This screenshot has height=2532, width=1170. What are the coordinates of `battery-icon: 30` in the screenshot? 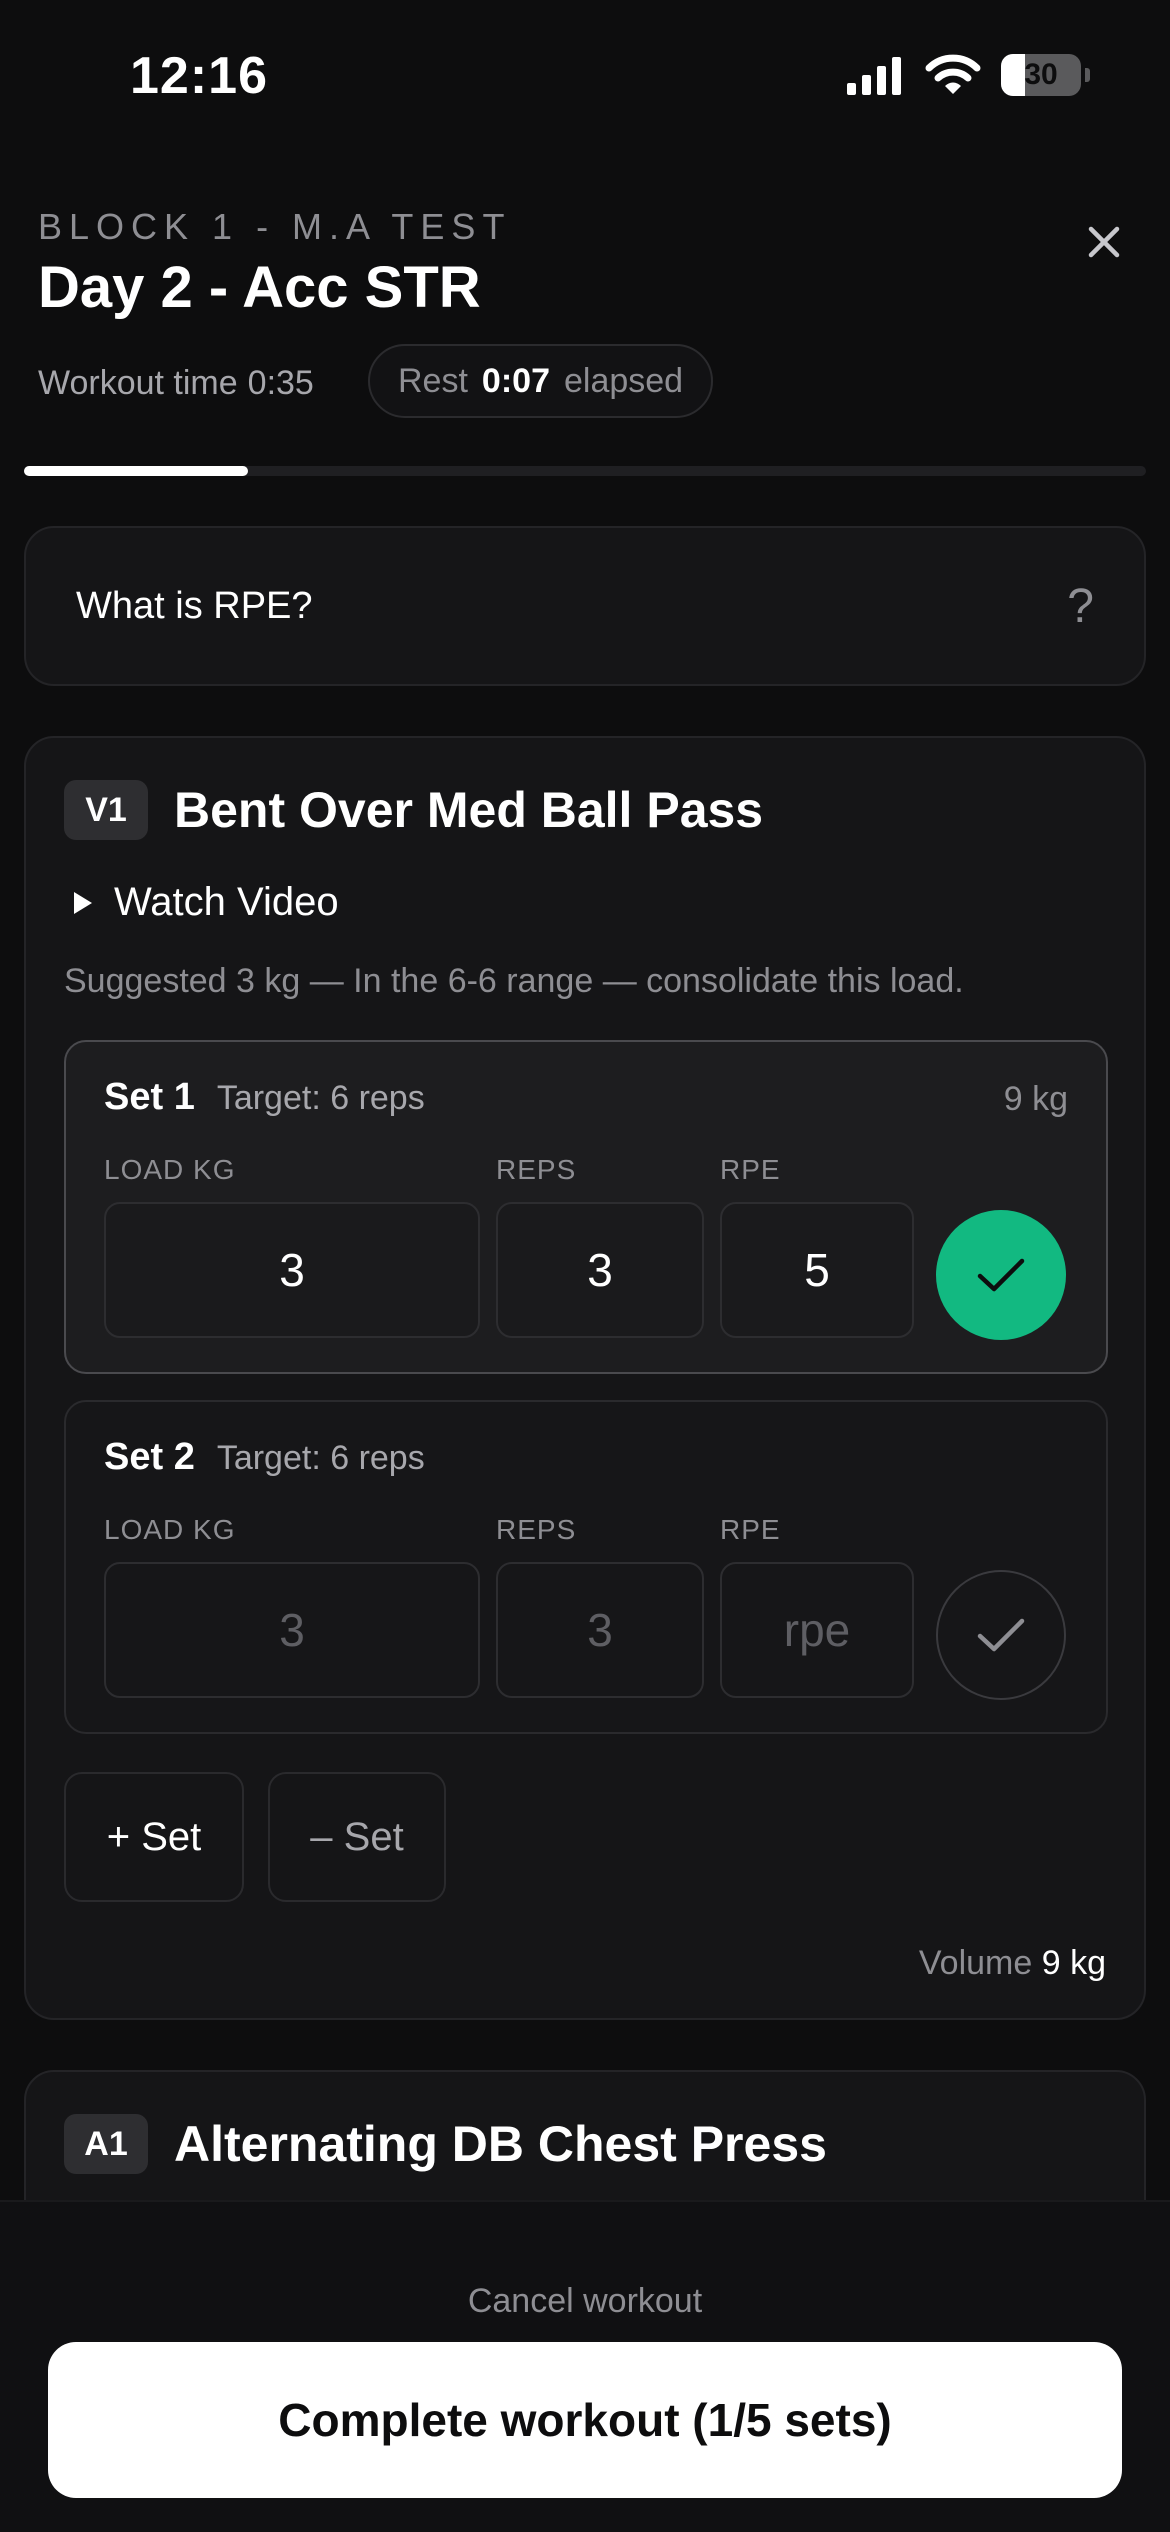 It's located at (1041, 75).